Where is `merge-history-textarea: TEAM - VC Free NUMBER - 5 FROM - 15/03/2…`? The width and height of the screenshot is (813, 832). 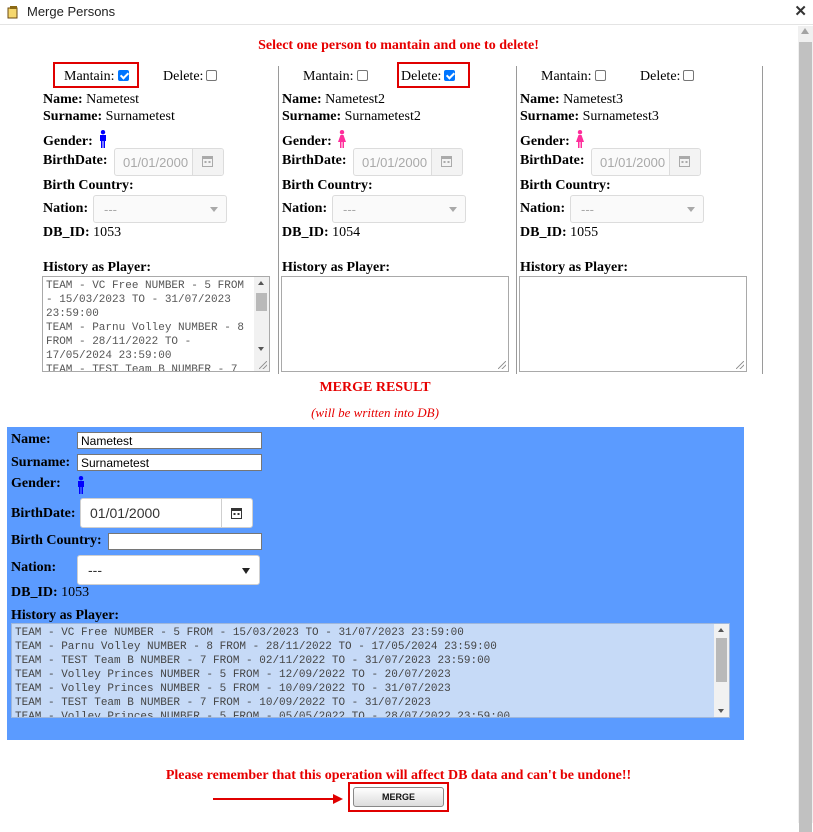
merge-history-textarea: TEAM - VC Free NUMBER - 5 FROM - 15/03/2… is located at coordinates (370, 670).